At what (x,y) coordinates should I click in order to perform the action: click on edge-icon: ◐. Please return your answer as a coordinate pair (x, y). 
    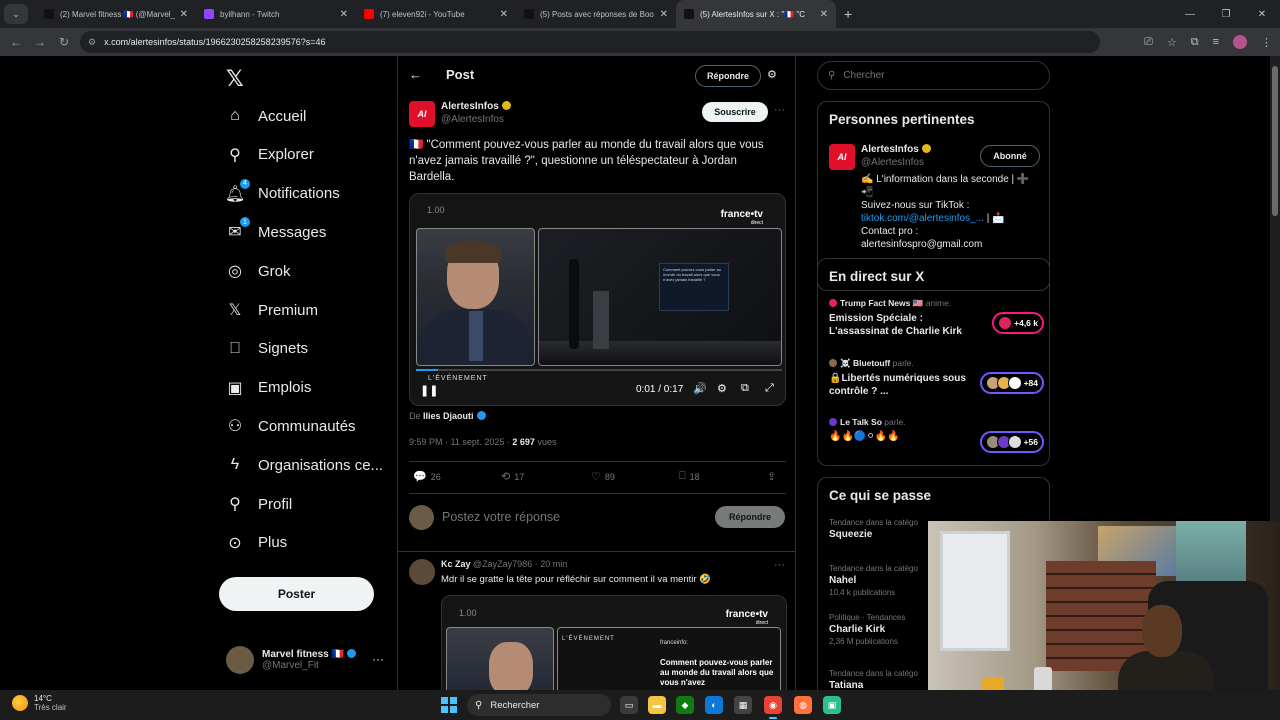
    Looking at the image, I should click on (714, 705).